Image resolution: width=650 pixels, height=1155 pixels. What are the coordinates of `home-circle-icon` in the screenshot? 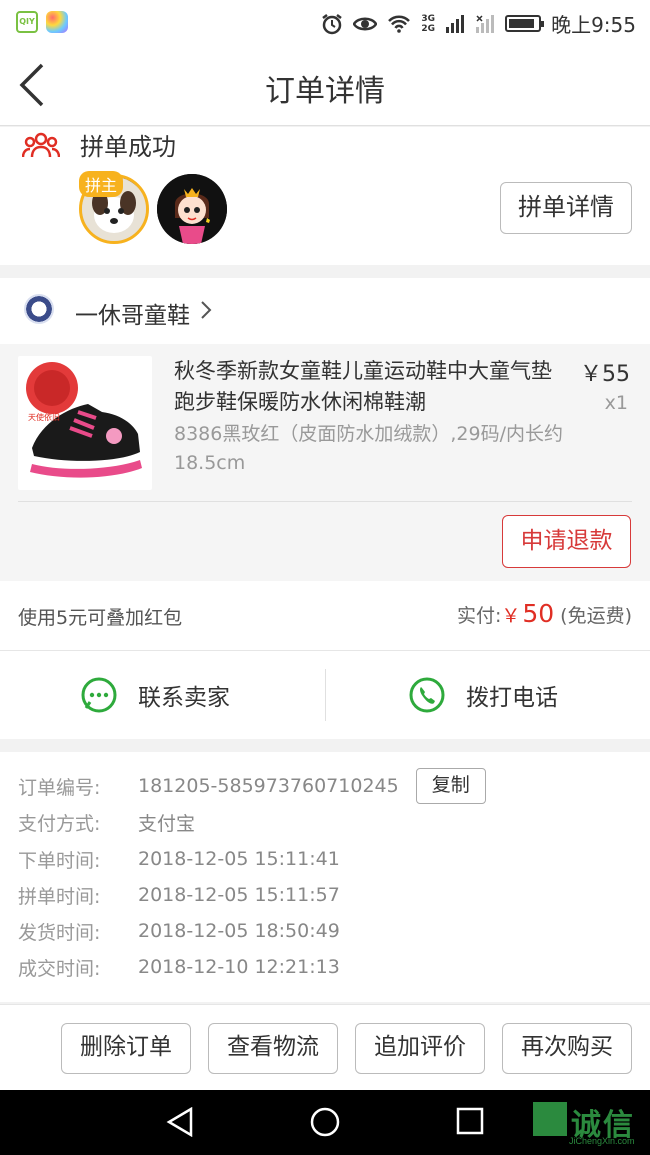 It's located at (325, 1122).